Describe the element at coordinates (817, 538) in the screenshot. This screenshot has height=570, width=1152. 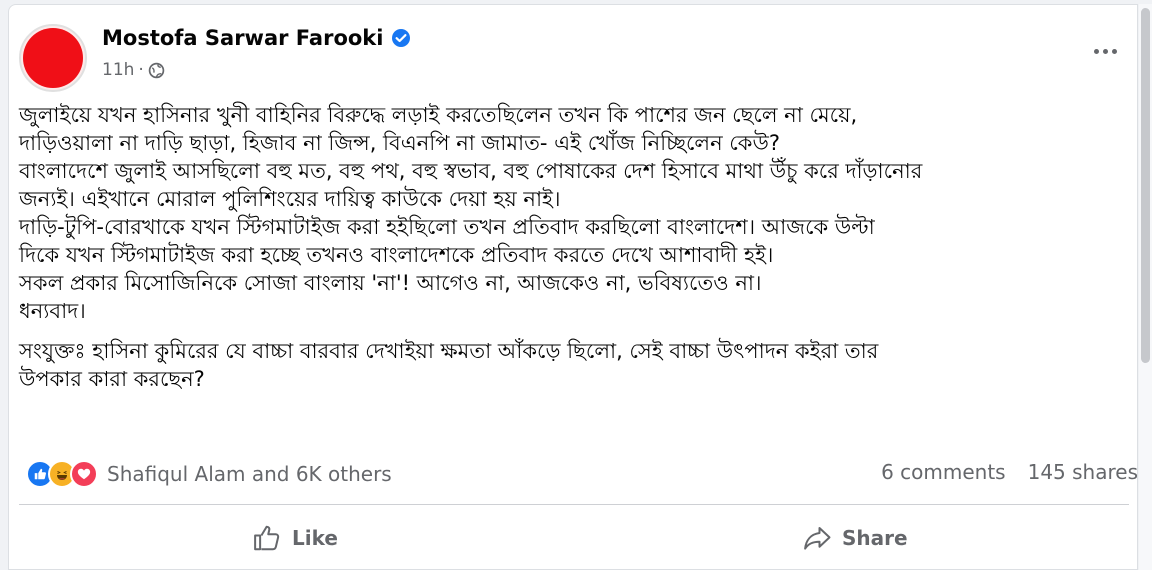
I see `share-arrow-icon` at that location.